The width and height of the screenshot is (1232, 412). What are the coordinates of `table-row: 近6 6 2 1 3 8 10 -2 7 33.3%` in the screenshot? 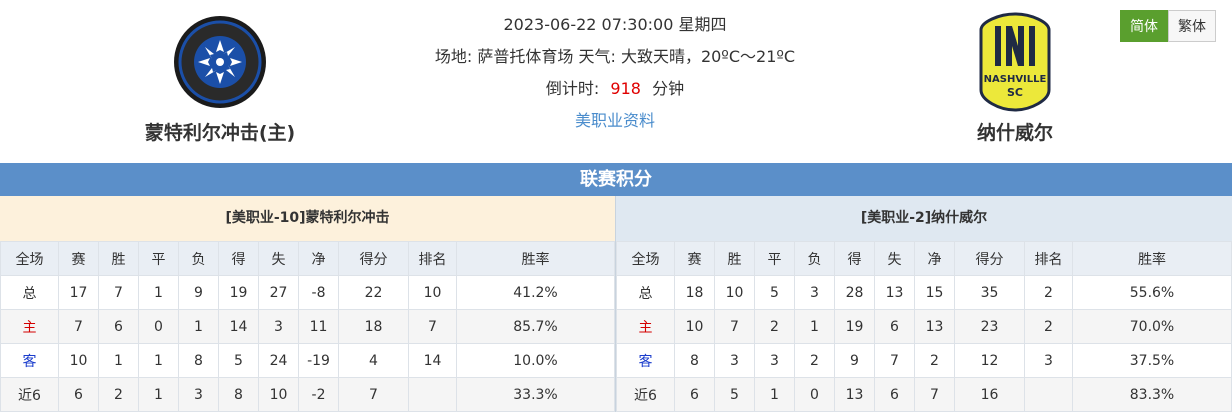 It's located at (307, 394).